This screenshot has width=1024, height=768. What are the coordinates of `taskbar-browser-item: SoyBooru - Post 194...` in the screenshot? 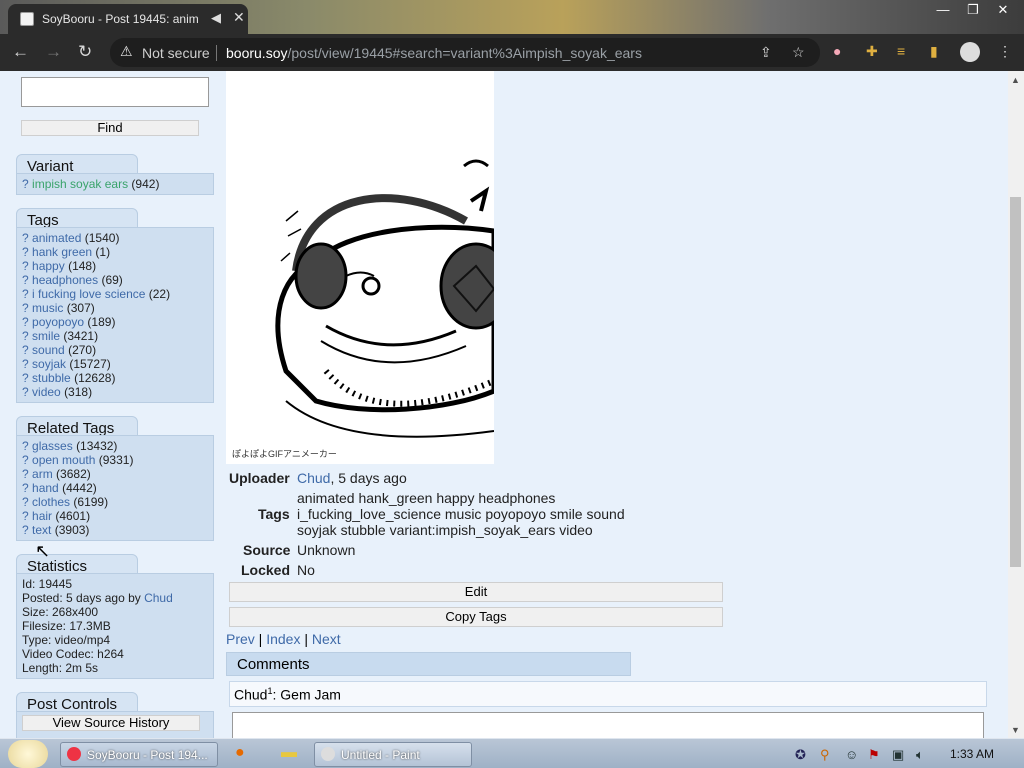 It's located at (139, 754).